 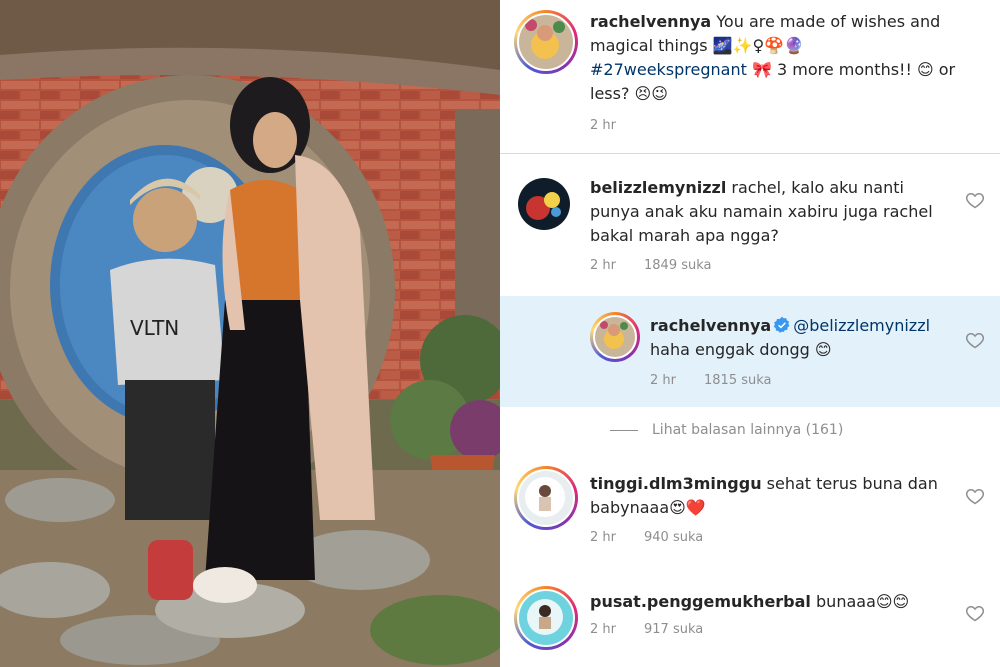 I want to click on reply-mention: @belizzlemynizzl, so click(x=861, y=325).